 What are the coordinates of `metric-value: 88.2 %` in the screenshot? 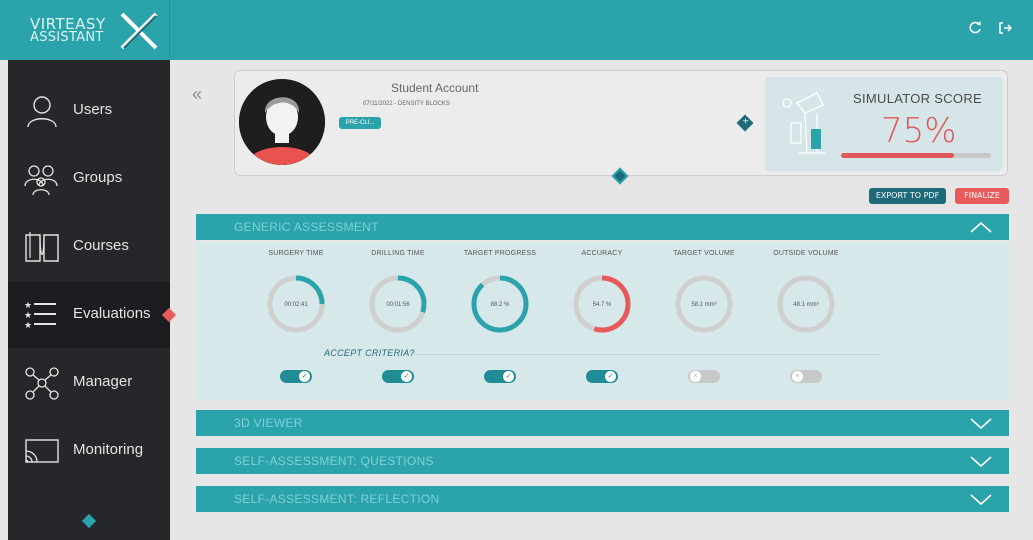 It's located at (500, 305).